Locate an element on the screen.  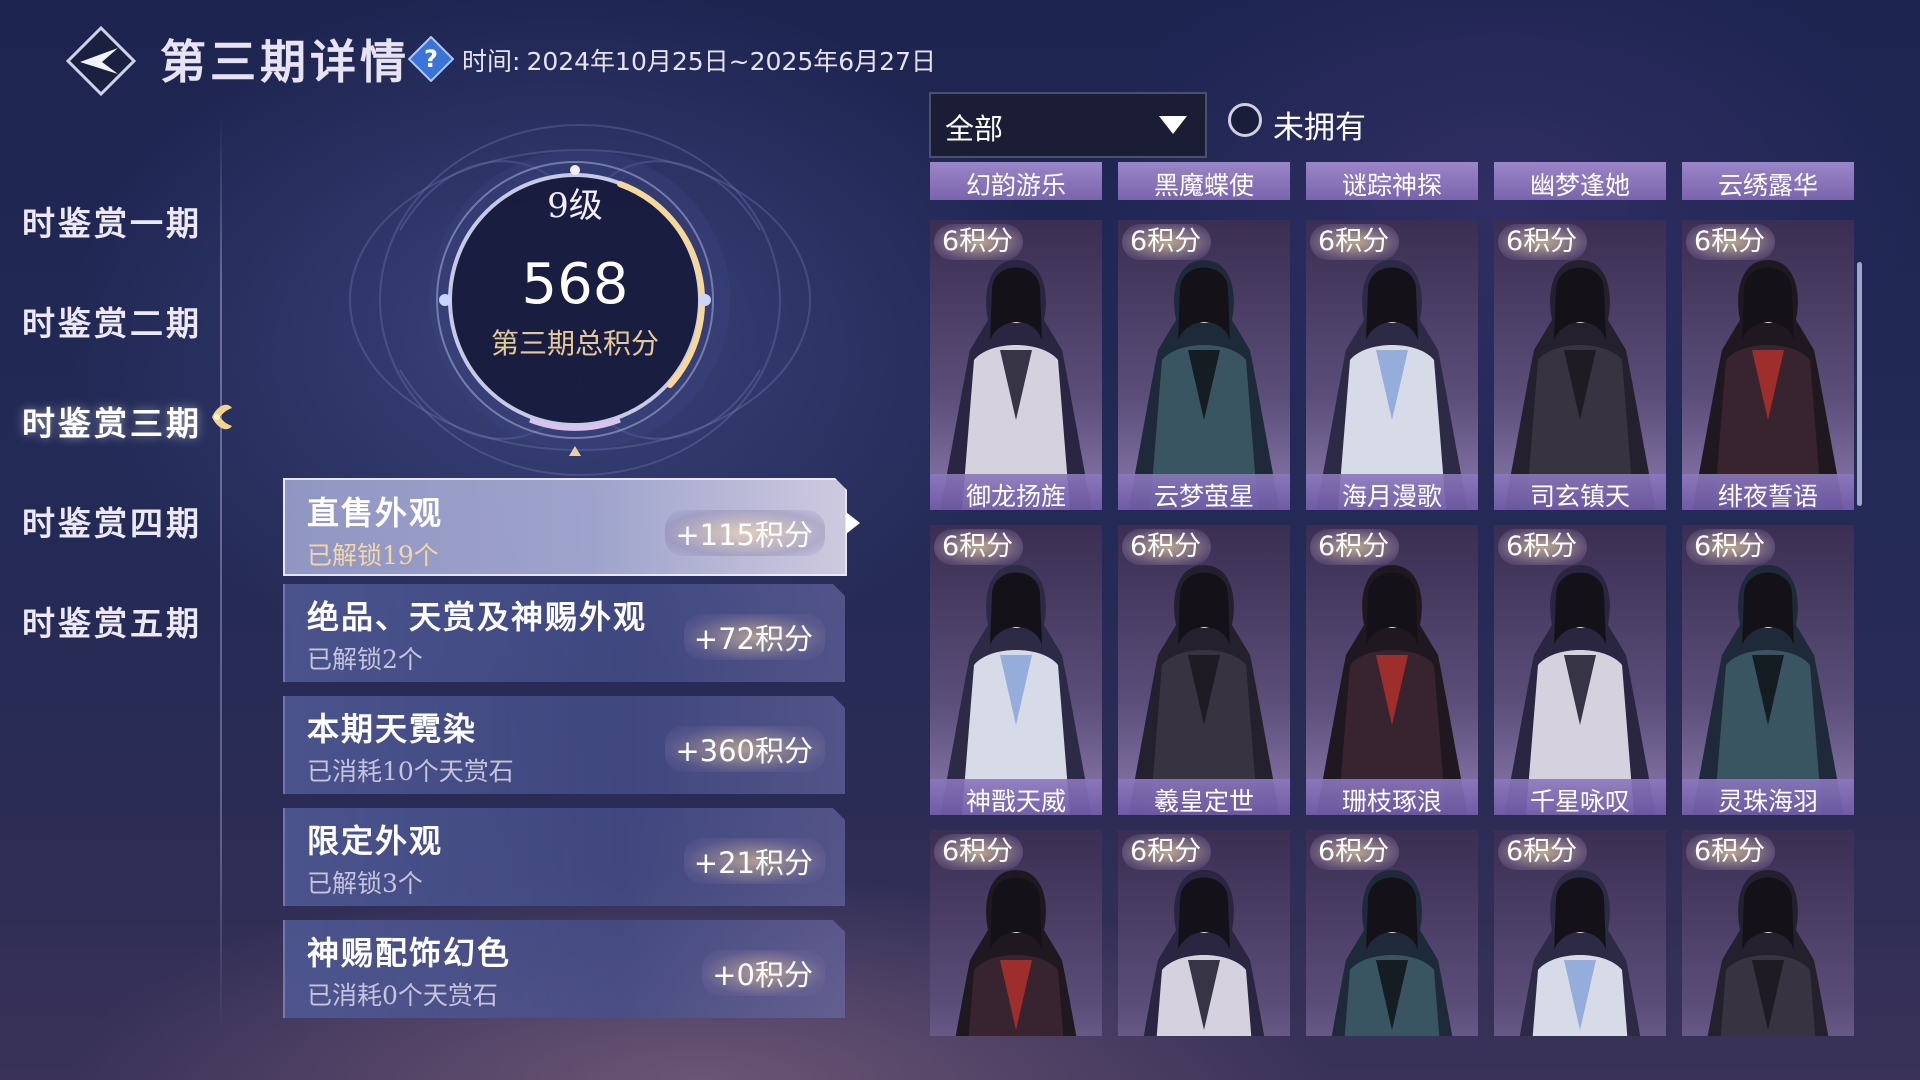
costume-card: 6积分灵珠海羽 is located at coordinates (1768, 670).